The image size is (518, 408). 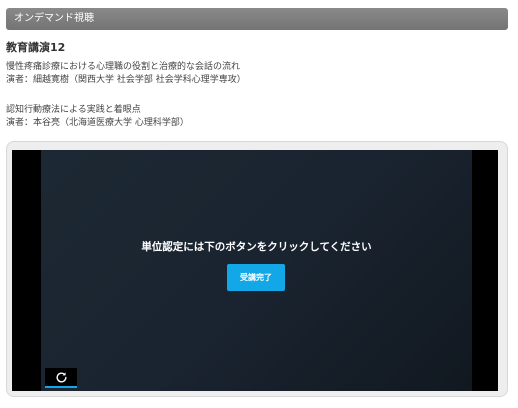 I want to click on talk-1-title: 慢性疼痛診療における心理職の役割と治療的な会話の流れ, so click(x=123, y=67).